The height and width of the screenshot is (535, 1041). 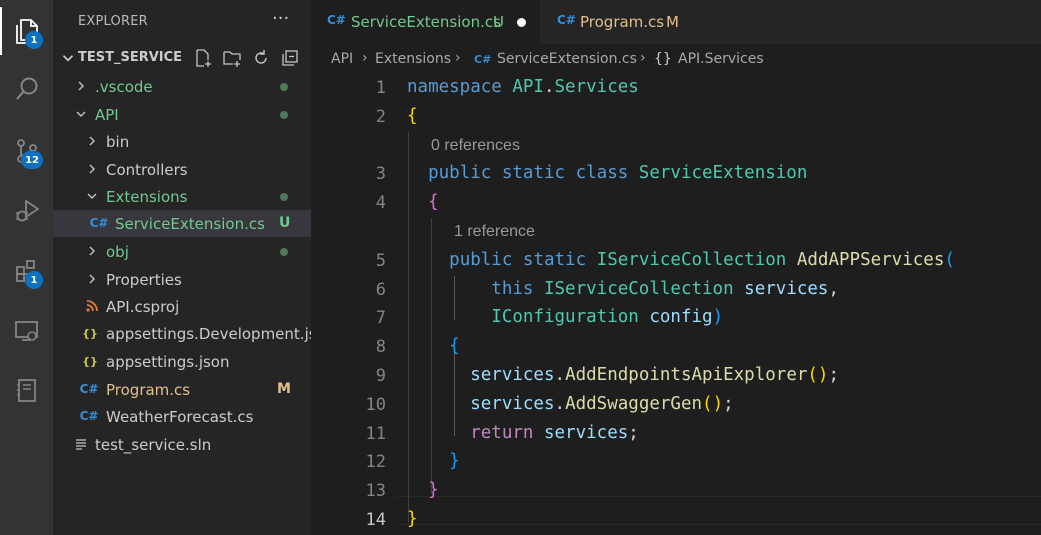 What do you see at coordinates (92, 169) in the screenshot?
I see `chevron-right-icon` at bounding box center [92, 169].